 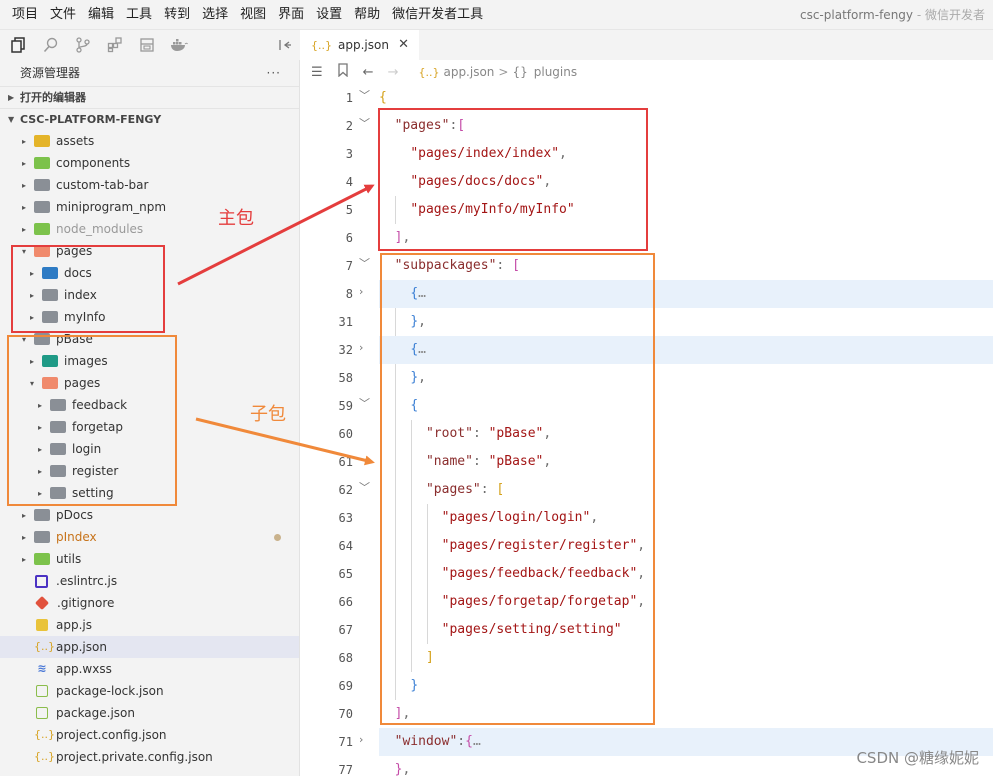 What do you see at coordinates (19, 45) in the screenshot?
I see `explorer-icon` at bounding box center [19, 45].